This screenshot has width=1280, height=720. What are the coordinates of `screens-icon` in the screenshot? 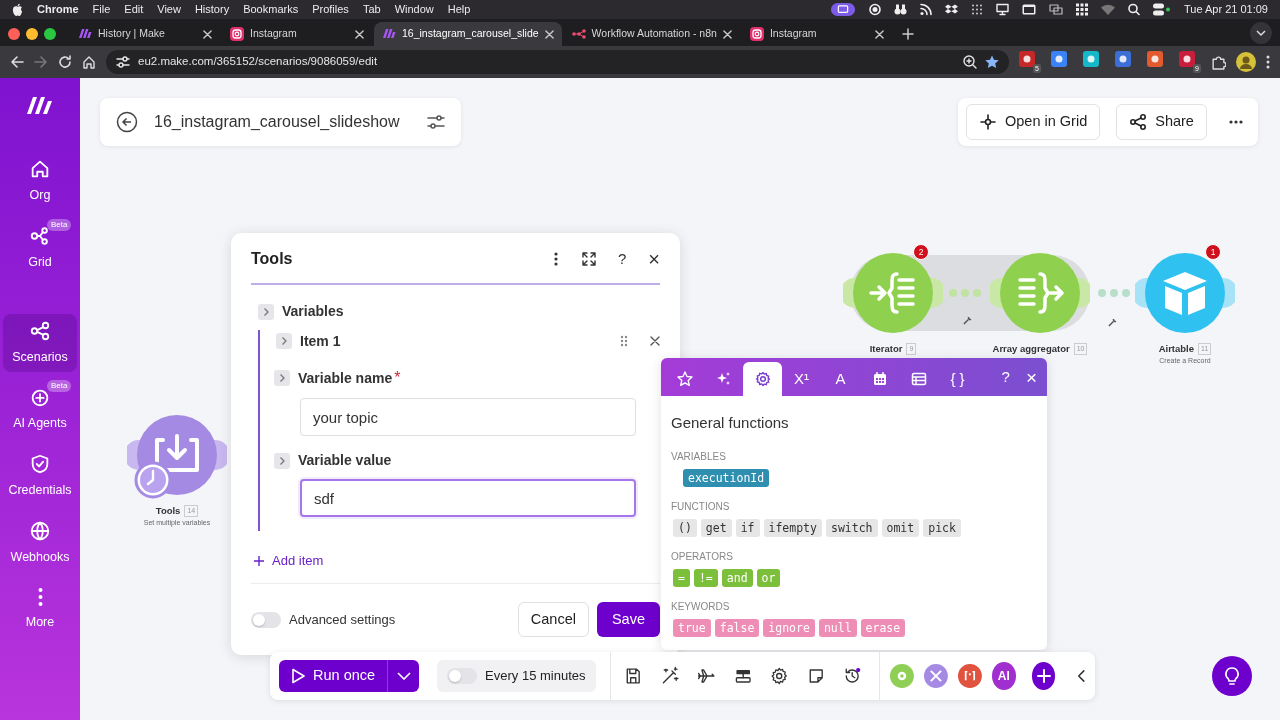 It's located at (1056, 9).